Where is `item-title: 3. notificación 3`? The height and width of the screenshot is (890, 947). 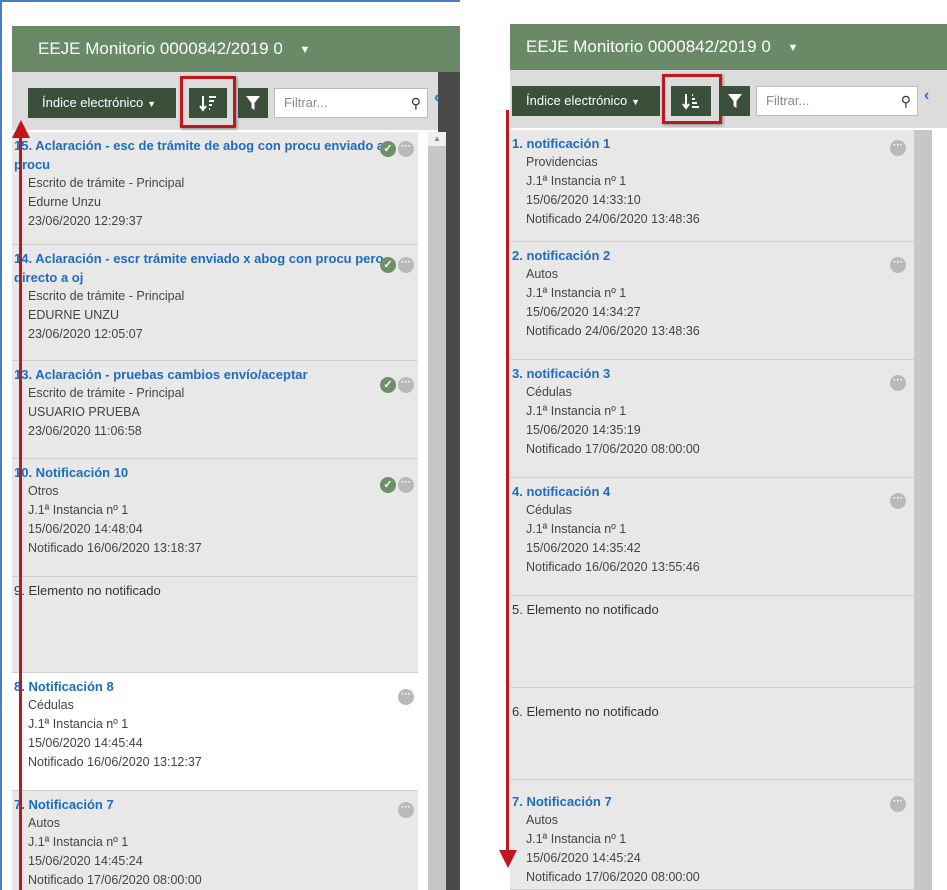
item-title: 3. notificación 3 is located at coordinates (699, 373).